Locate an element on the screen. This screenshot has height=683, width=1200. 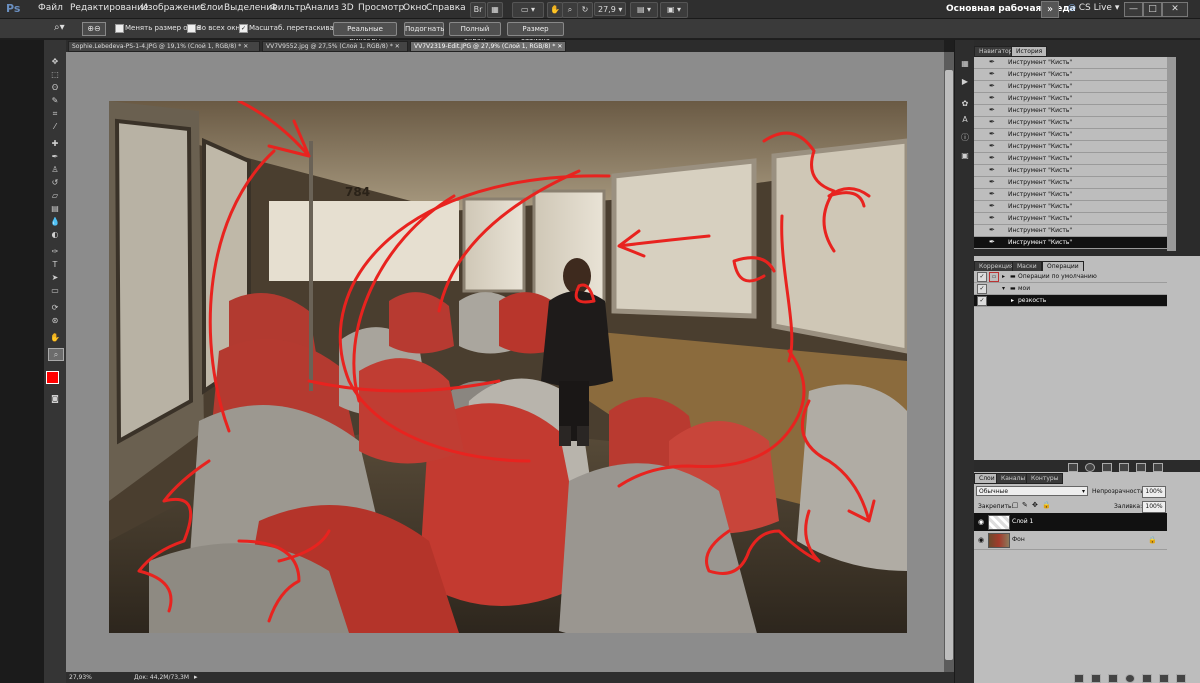
type-tool-icon: T is located at coordinates (55, 264).